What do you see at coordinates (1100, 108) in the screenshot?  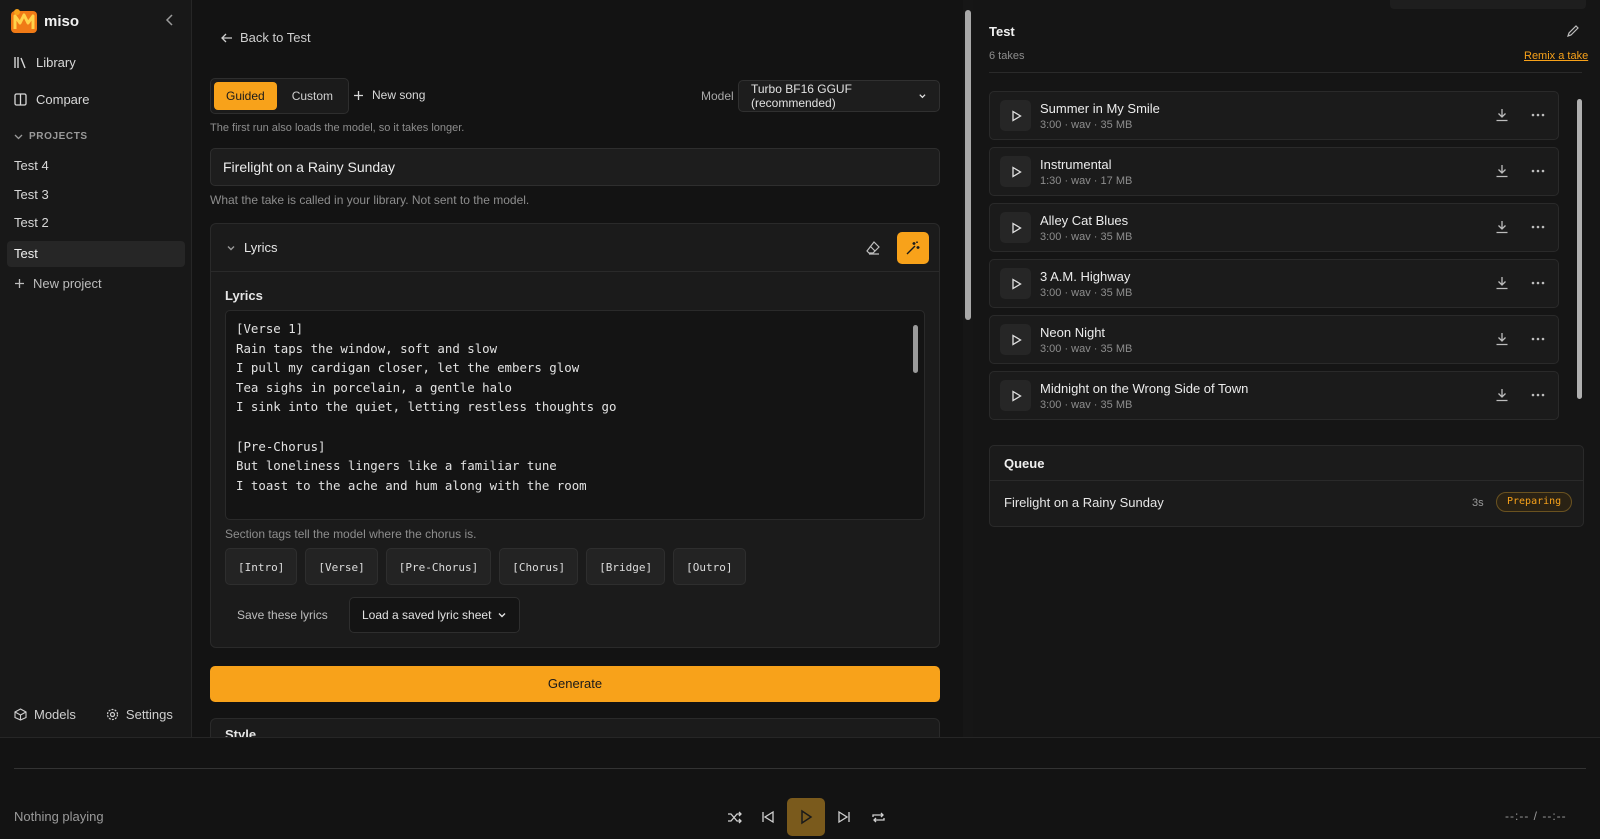 I see `take-title: Summer in My Smile` at bounding box center [1100, 108].